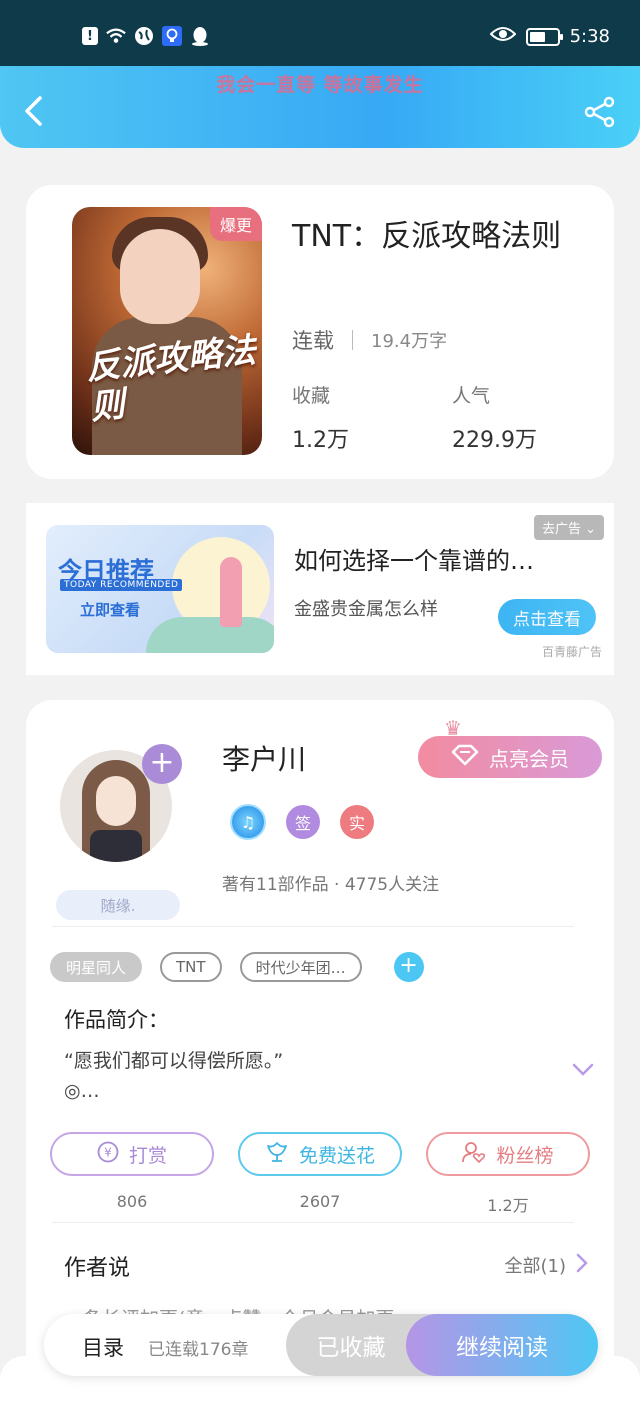 The width and height of the screenshot is (640, 1422). What do you see at coordinates (408, 967) in the screenshot?
I see `add-tag-button: +` at bounding box center [408, 967].